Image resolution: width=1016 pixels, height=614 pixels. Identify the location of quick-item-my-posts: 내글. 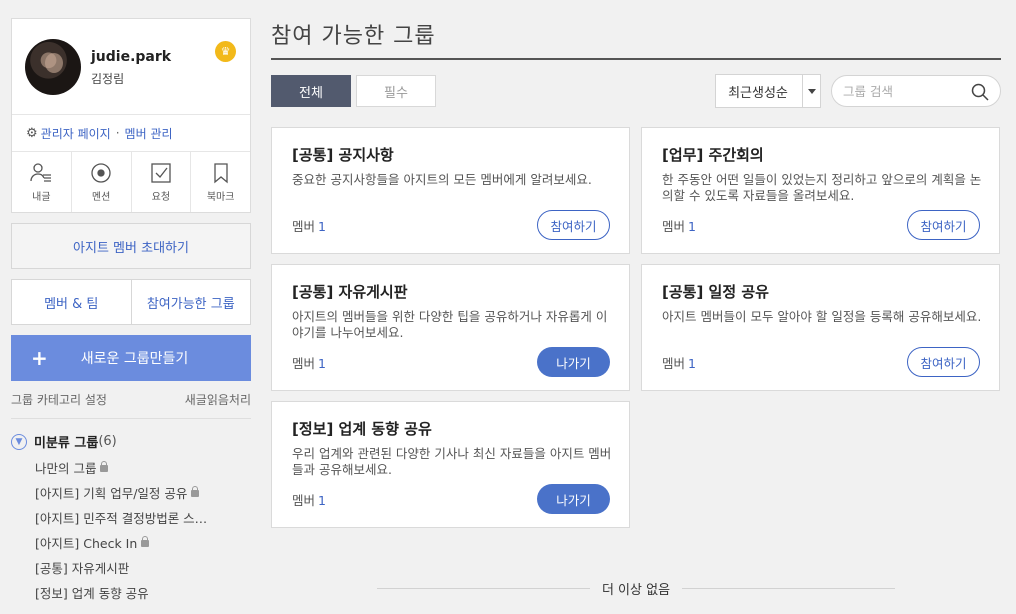
(42, 182).